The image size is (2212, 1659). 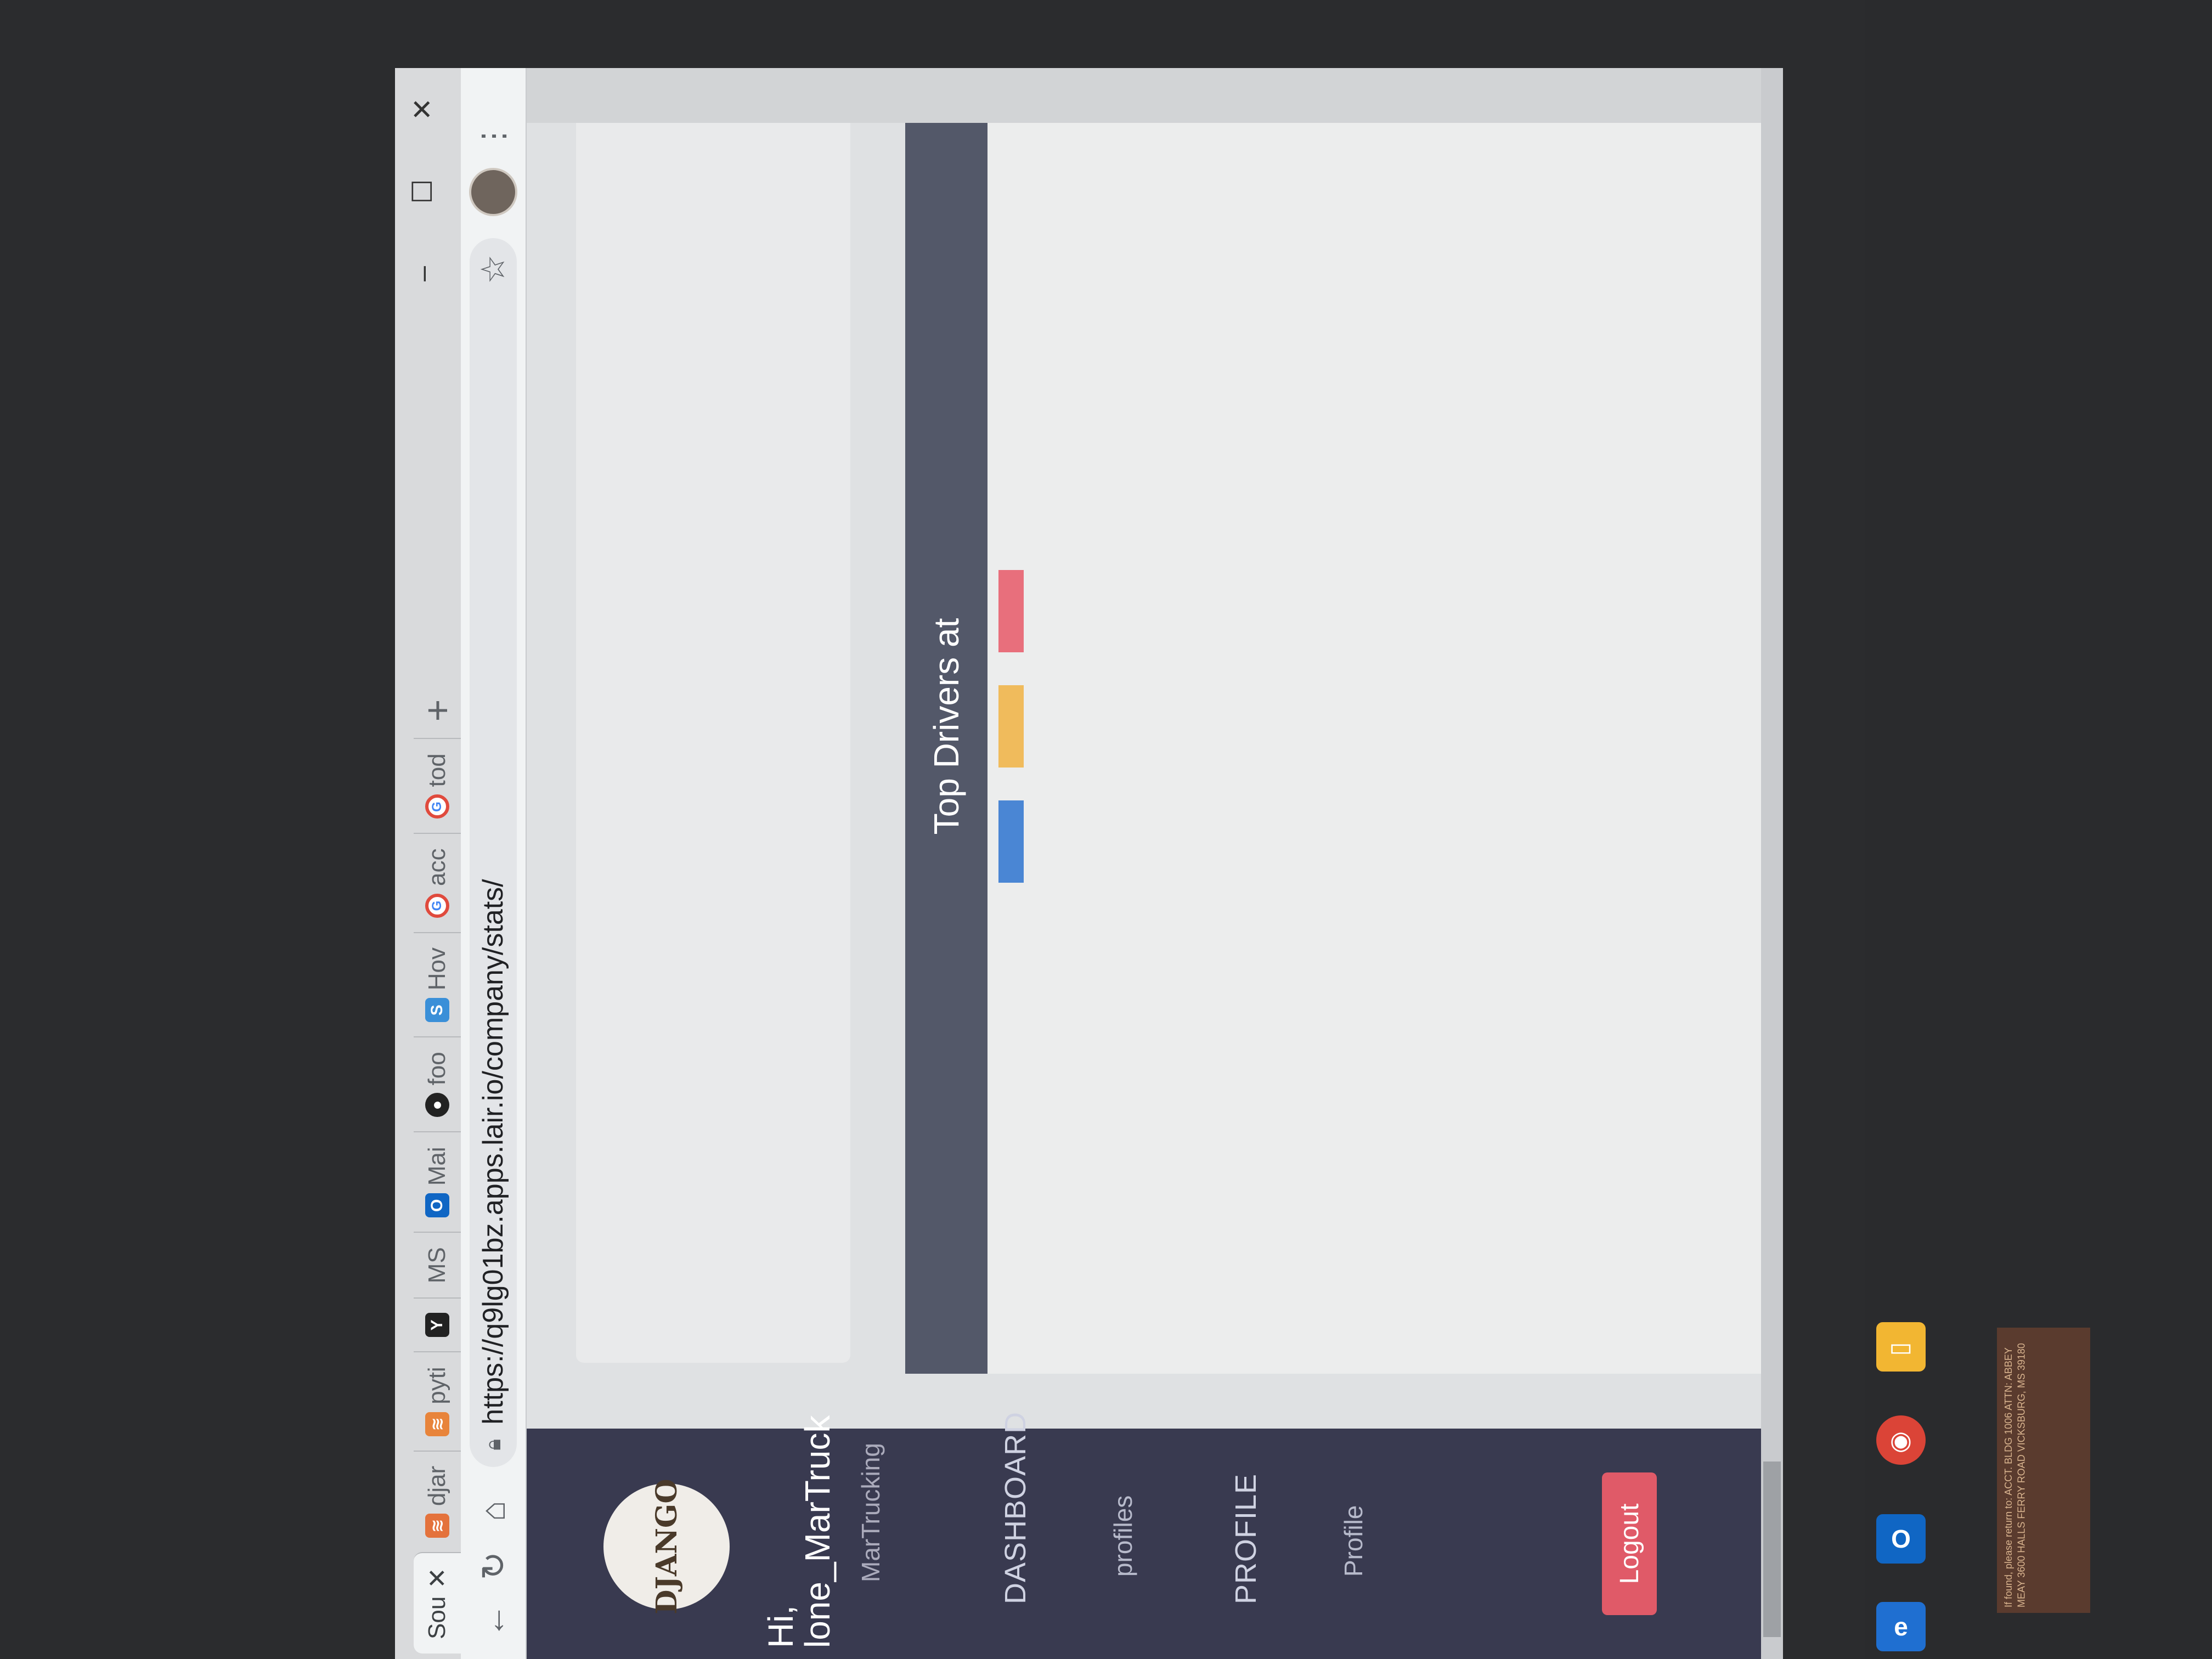 I want to click on tab-close-icon: ✕, so click(x=437, y=1578).